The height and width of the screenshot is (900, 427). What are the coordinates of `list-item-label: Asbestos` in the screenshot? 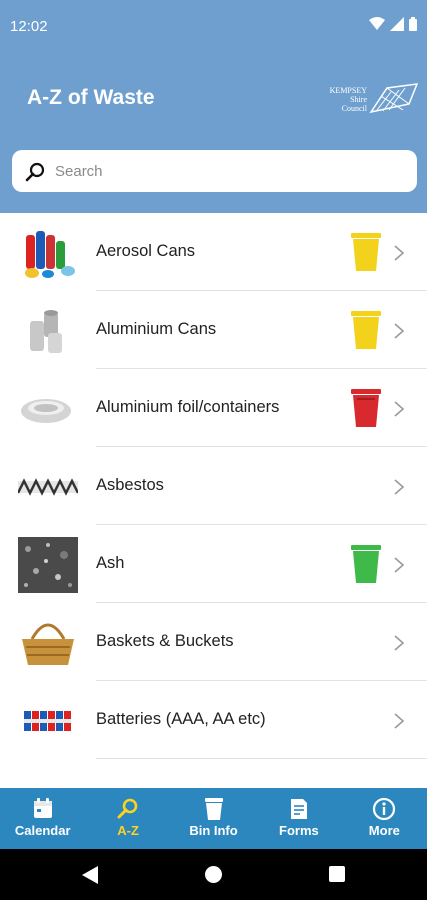 It's located at (130, 485).